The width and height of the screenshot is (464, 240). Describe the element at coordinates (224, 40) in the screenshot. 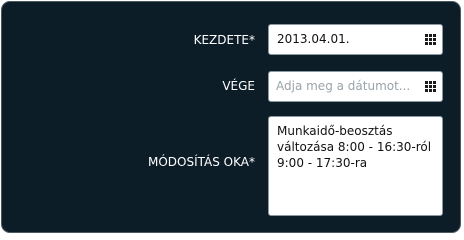

I see `start-date-label: KEZDETE*` at that location.